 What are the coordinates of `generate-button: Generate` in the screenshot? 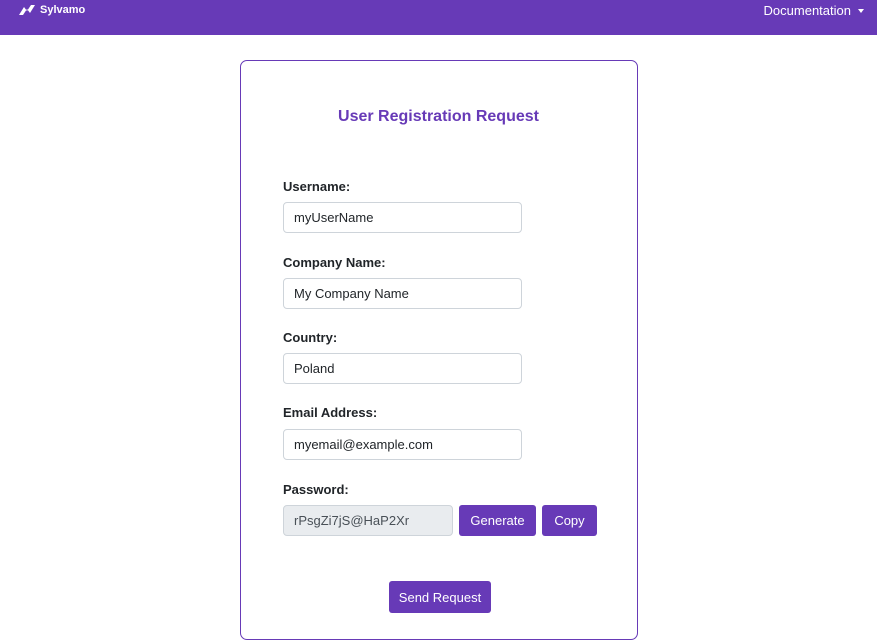 It's located at (497, 520).